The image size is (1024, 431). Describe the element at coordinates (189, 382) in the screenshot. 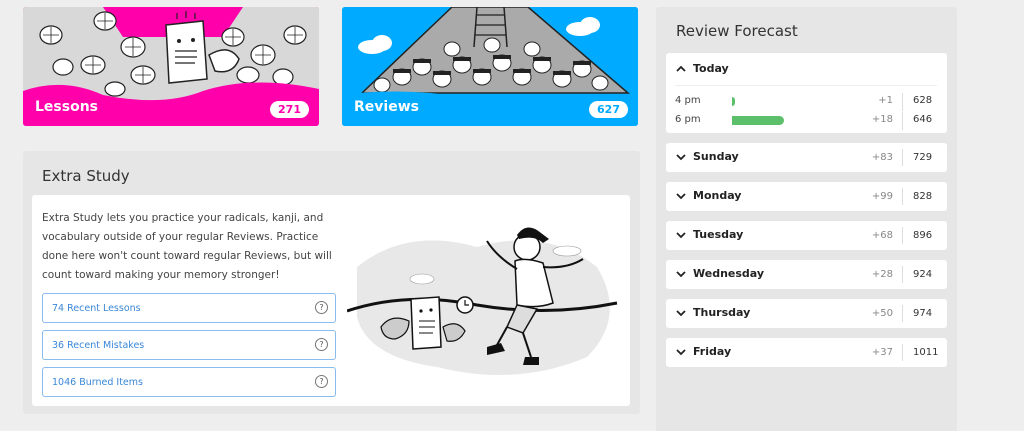

I see `burned-items-button: 1046 Burned Items ?` at that location.